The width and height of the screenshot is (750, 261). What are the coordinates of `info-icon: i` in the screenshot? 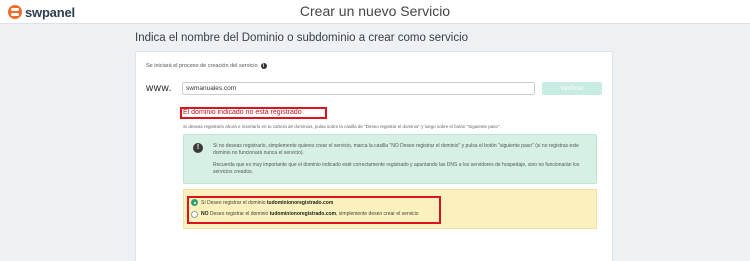 It's located at (263, 66).